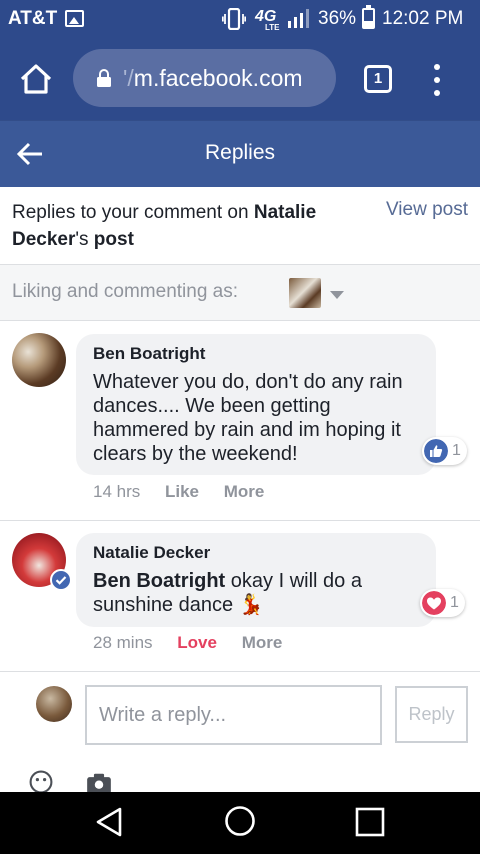  I want to click on signal-icon, so click(298, 18).